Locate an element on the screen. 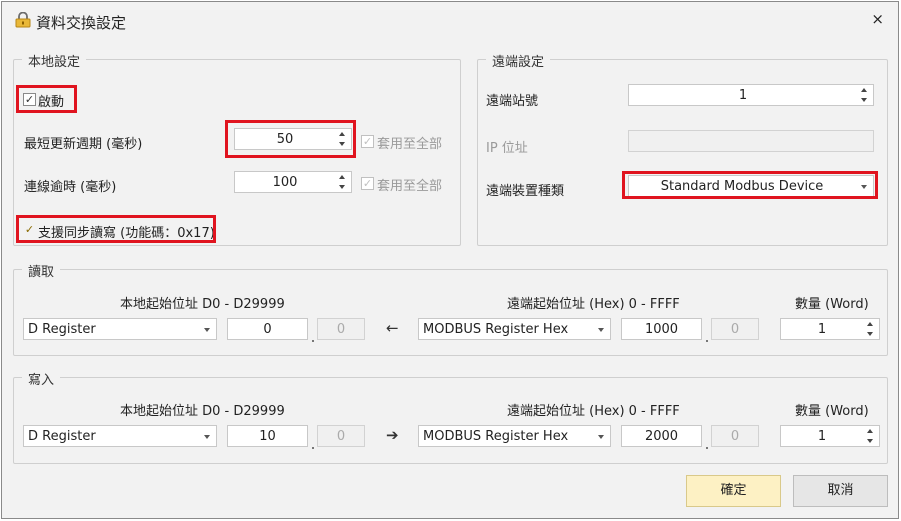 The image size is (901, 521). read-local-offset-value: 0 is located at coordinates (341, 329).